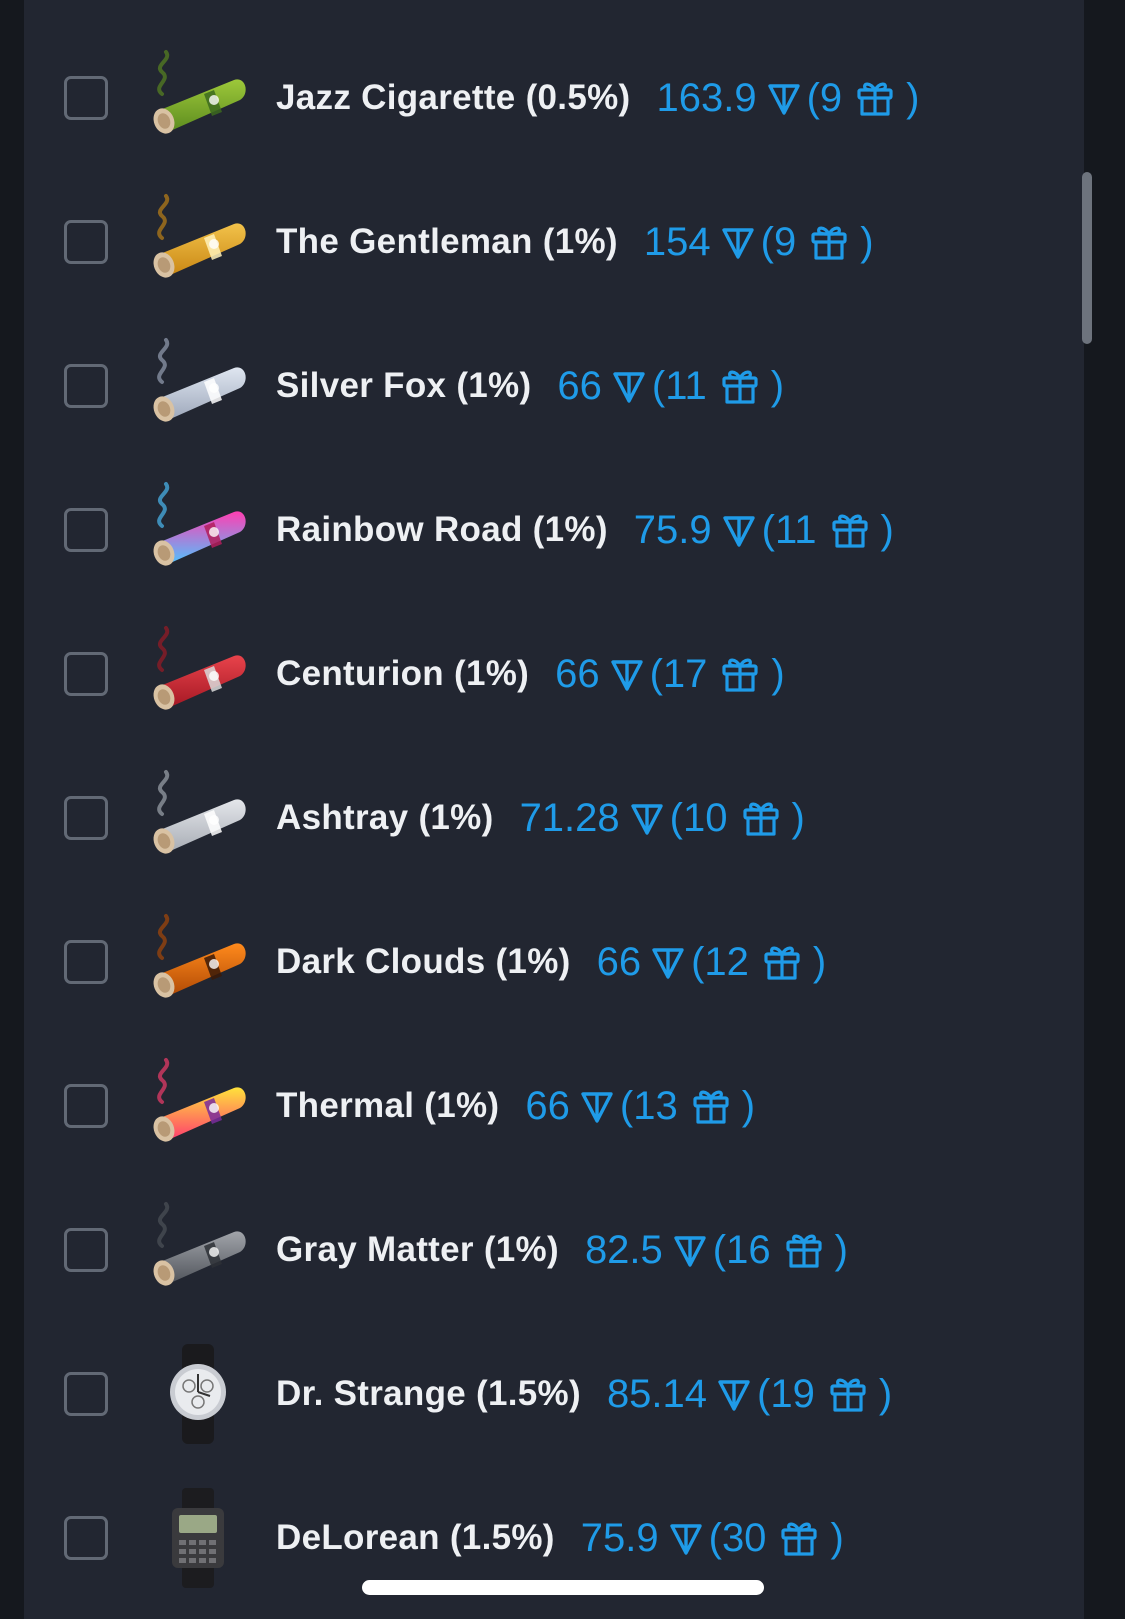 This screenshot has width=1125, height=1619. I want to click on item-price: 66 (11 ), so click(671, 385).